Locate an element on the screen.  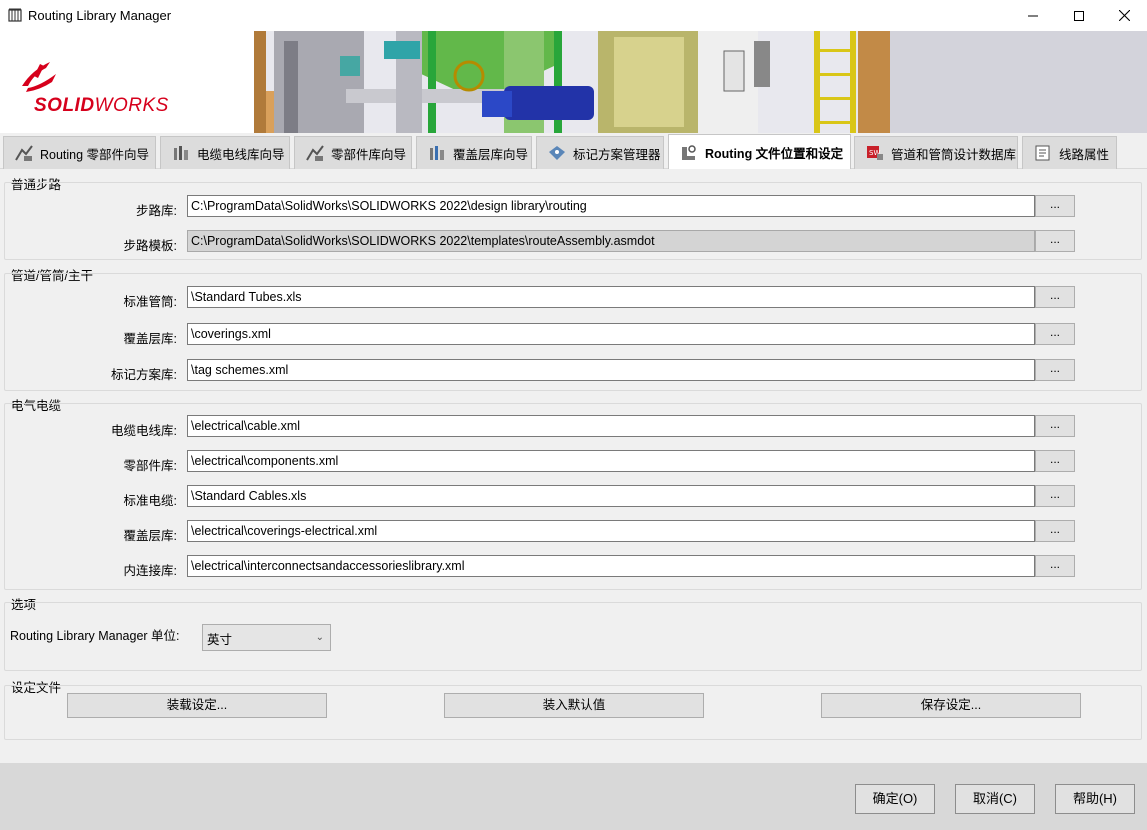
label-routing-library: 步路库: is located at coordinates (156, 211).